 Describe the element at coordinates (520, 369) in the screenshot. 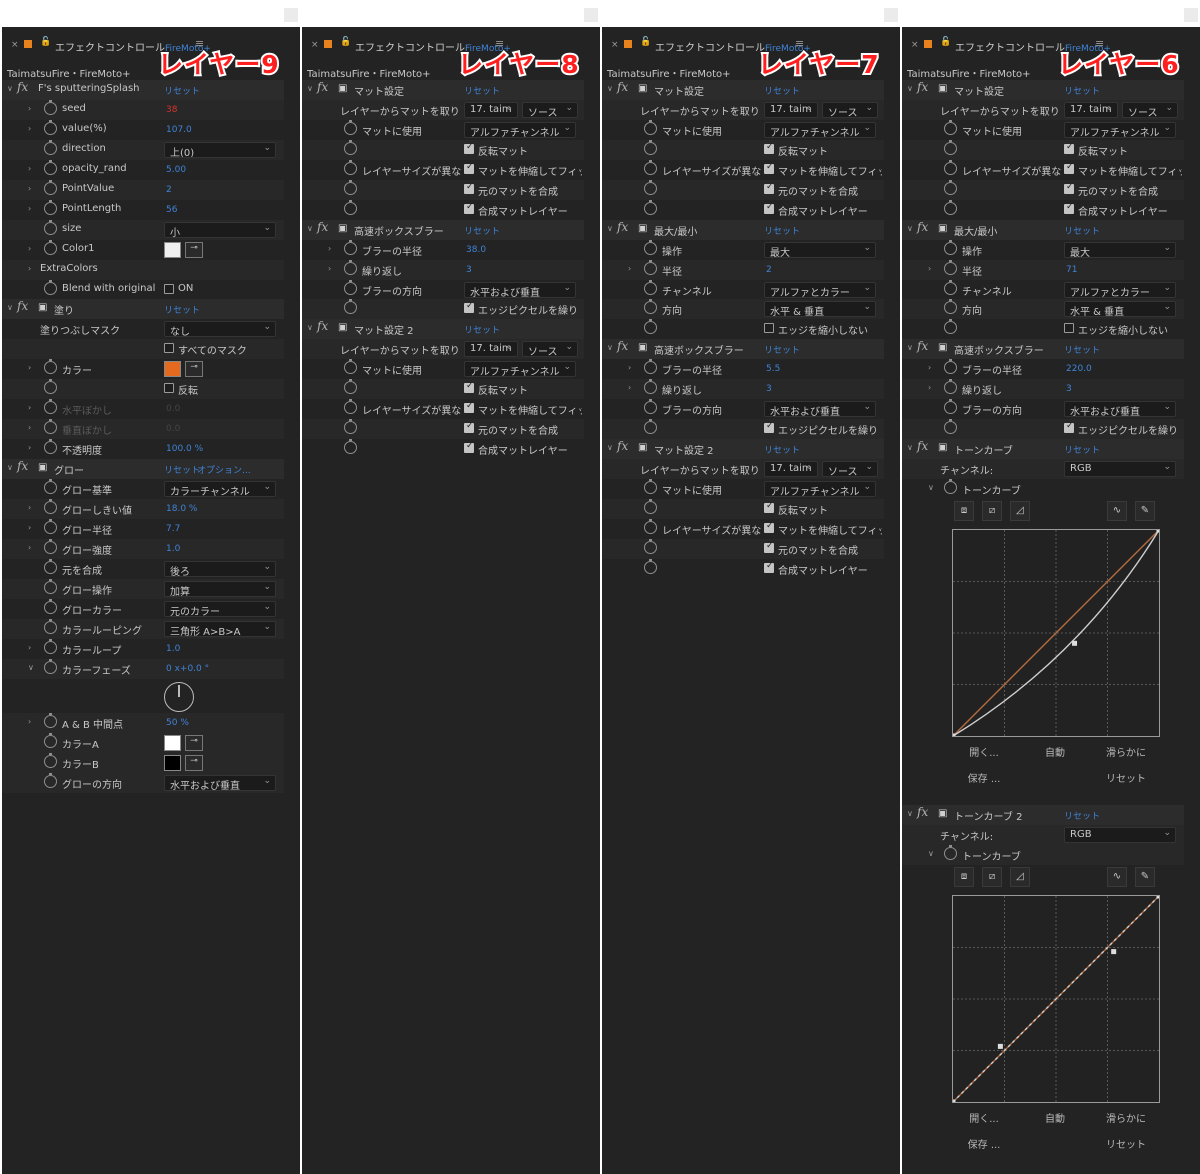

I see `use-for-matte-select: アルファチャンネル ⌄` at that location.